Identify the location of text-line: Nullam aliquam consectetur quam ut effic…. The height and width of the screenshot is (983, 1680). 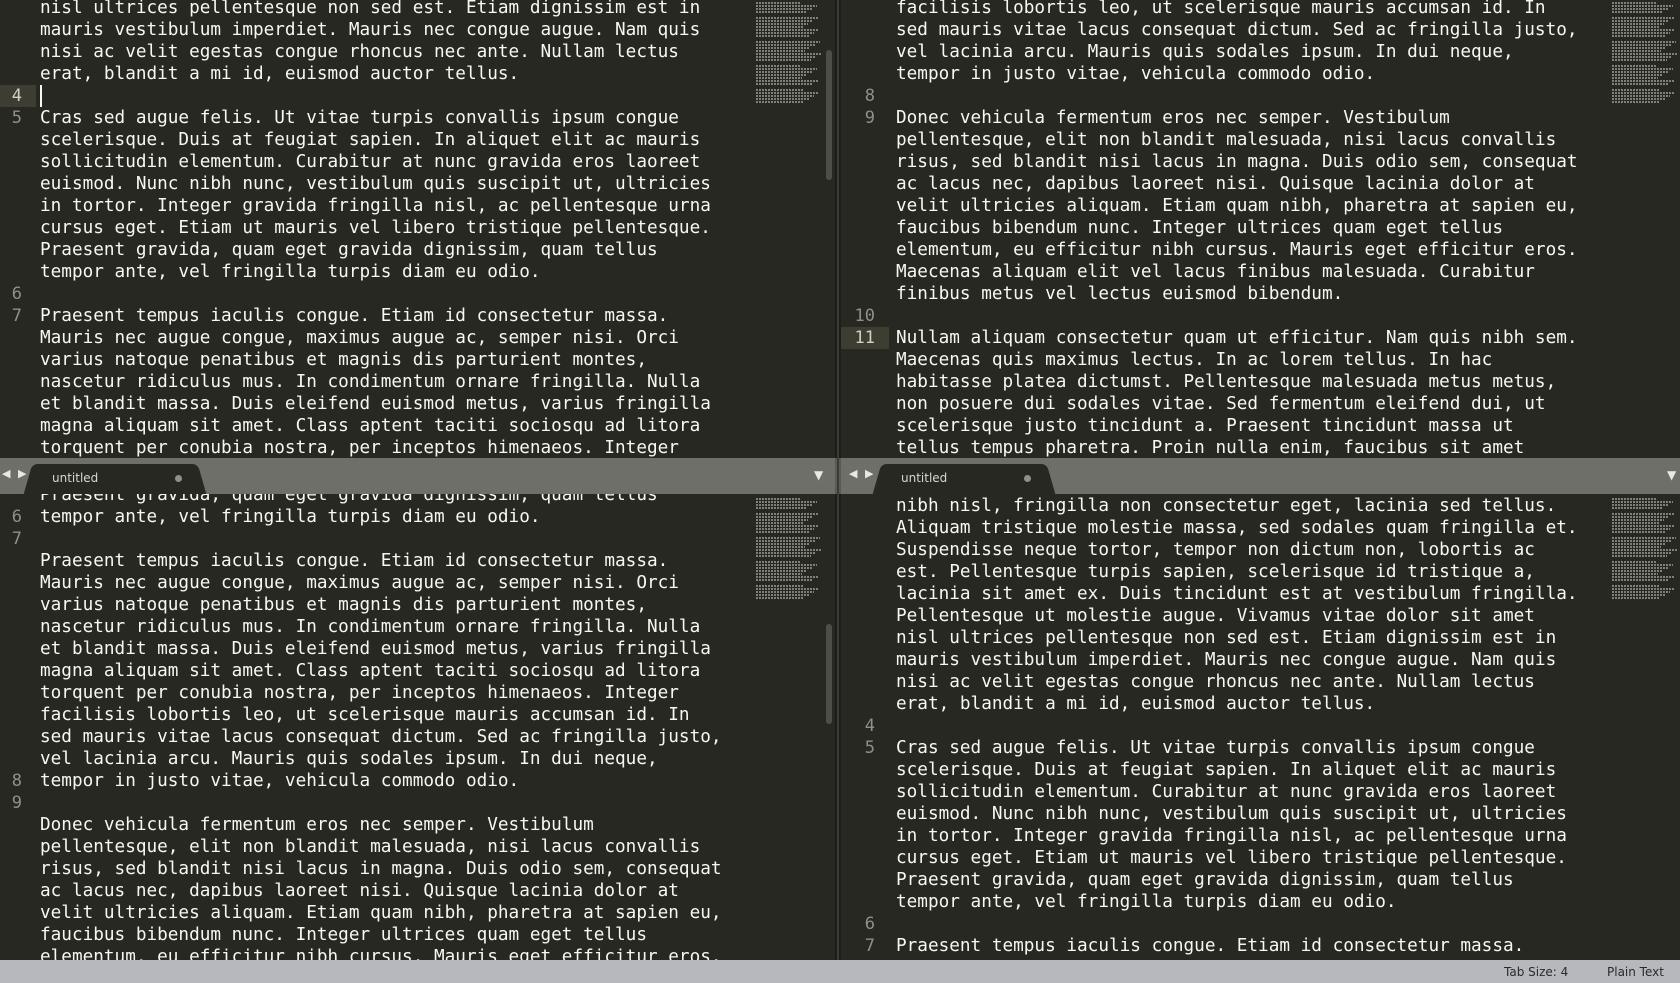
(1237, 338).